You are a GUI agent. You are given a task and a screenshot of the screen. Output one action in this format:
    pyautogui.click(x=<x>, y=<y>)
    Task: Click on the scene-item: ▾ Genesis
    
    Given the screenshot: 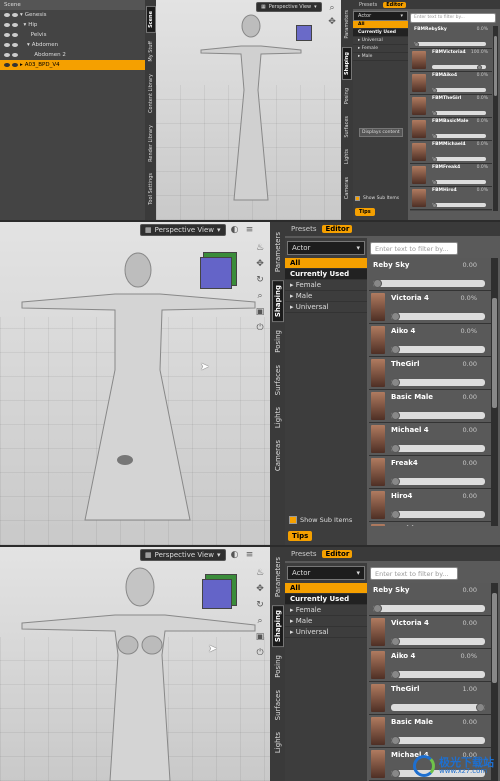 What is the action you would take?
    pyautogui.click(x=72, y=15)
    